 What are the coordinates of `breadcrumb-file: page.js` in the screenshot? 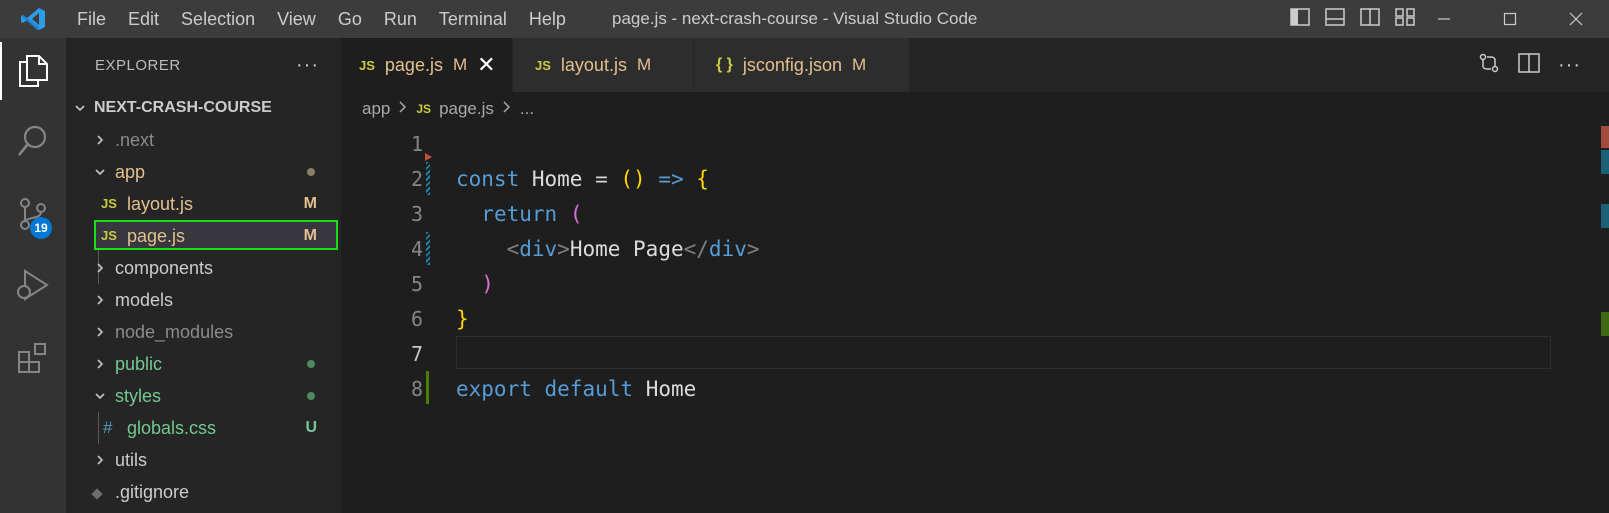 It's located at (466, 109).